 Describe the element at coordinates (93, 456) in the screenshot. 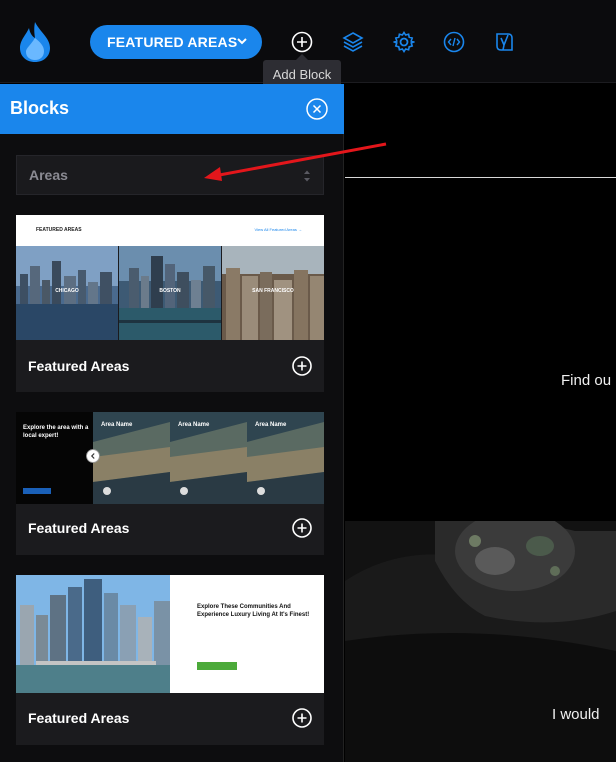

I see `chevron-left-icon` at that location.